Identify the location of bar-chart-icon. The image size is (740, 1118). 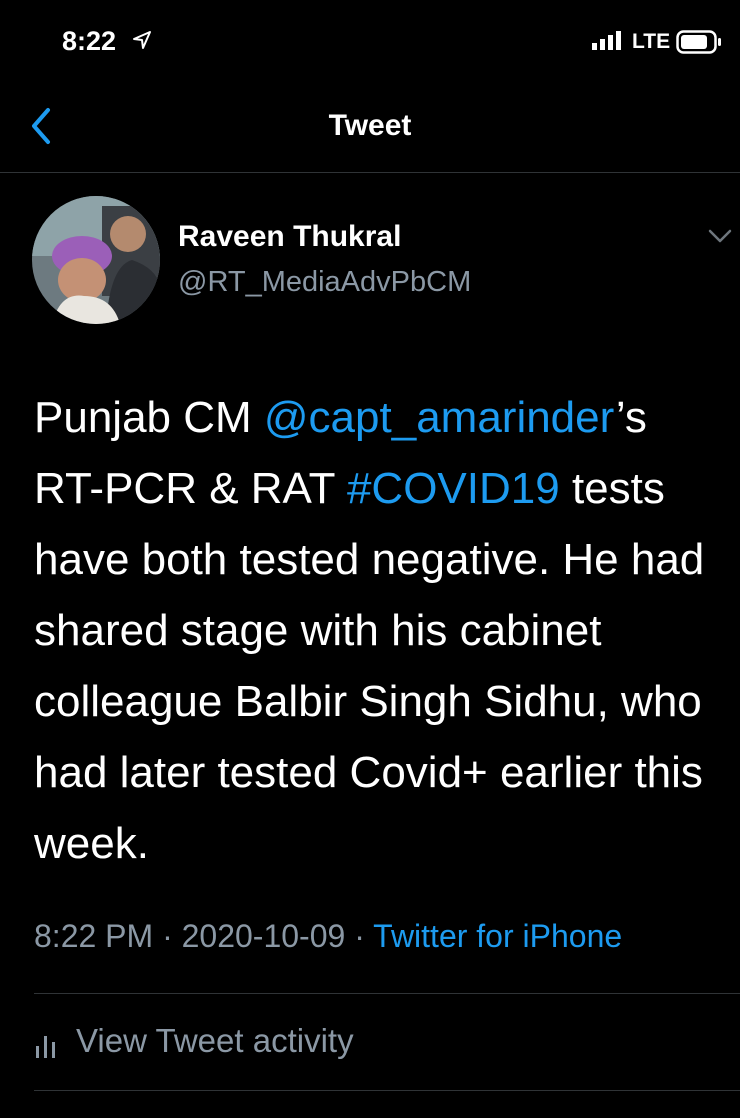
(45, 1047).